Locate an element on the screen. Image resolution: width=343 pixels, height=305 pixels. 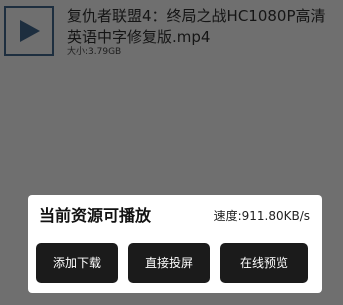
cast-button: 直接投屏 is located at coordinates (169, 263).